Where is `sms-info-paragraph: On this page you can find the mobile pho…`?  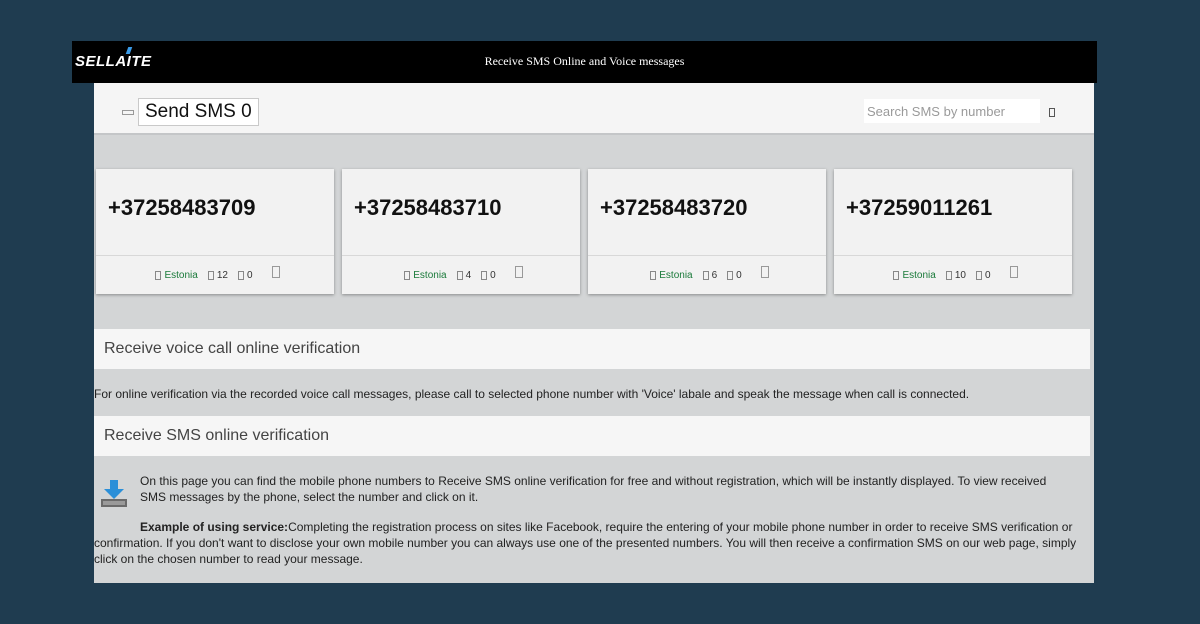 sms-info-paragraph: On this page you can find the mobile pho… is located at coordinates (593, 489).